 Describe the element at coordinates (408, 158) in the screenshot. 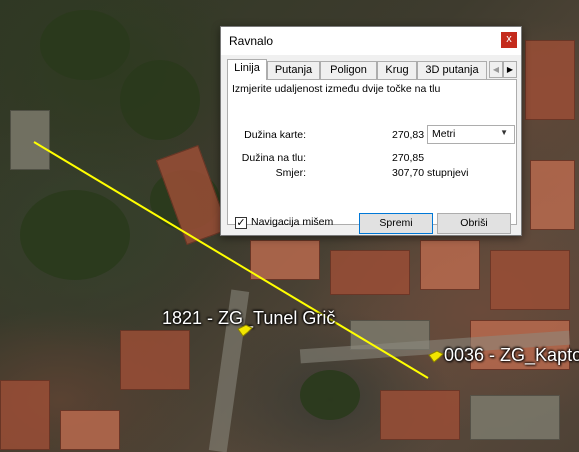

I see `ground-length-value: 270,85` at that location.